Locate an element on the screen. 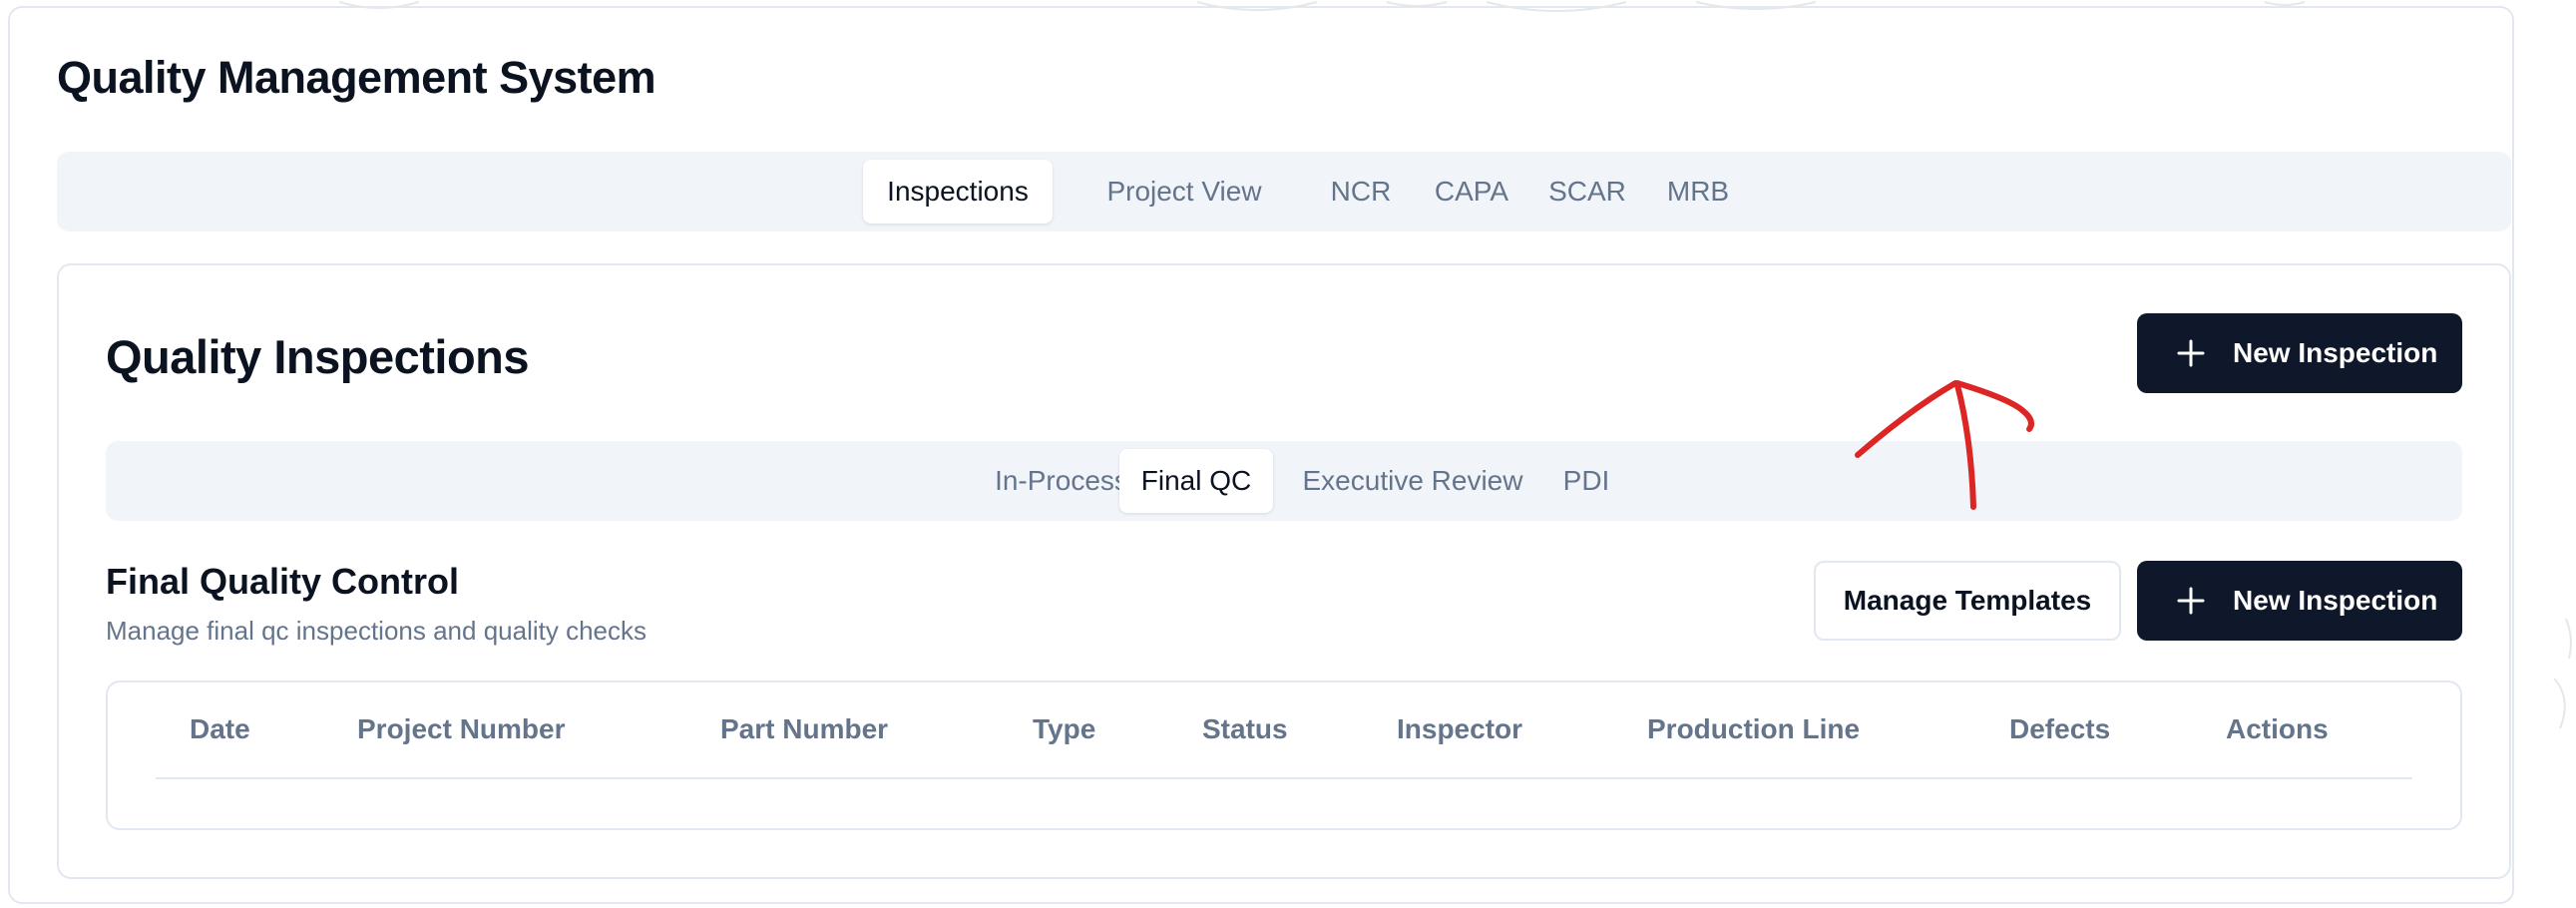  table-header-divider is located at coordinates (1284, 778).